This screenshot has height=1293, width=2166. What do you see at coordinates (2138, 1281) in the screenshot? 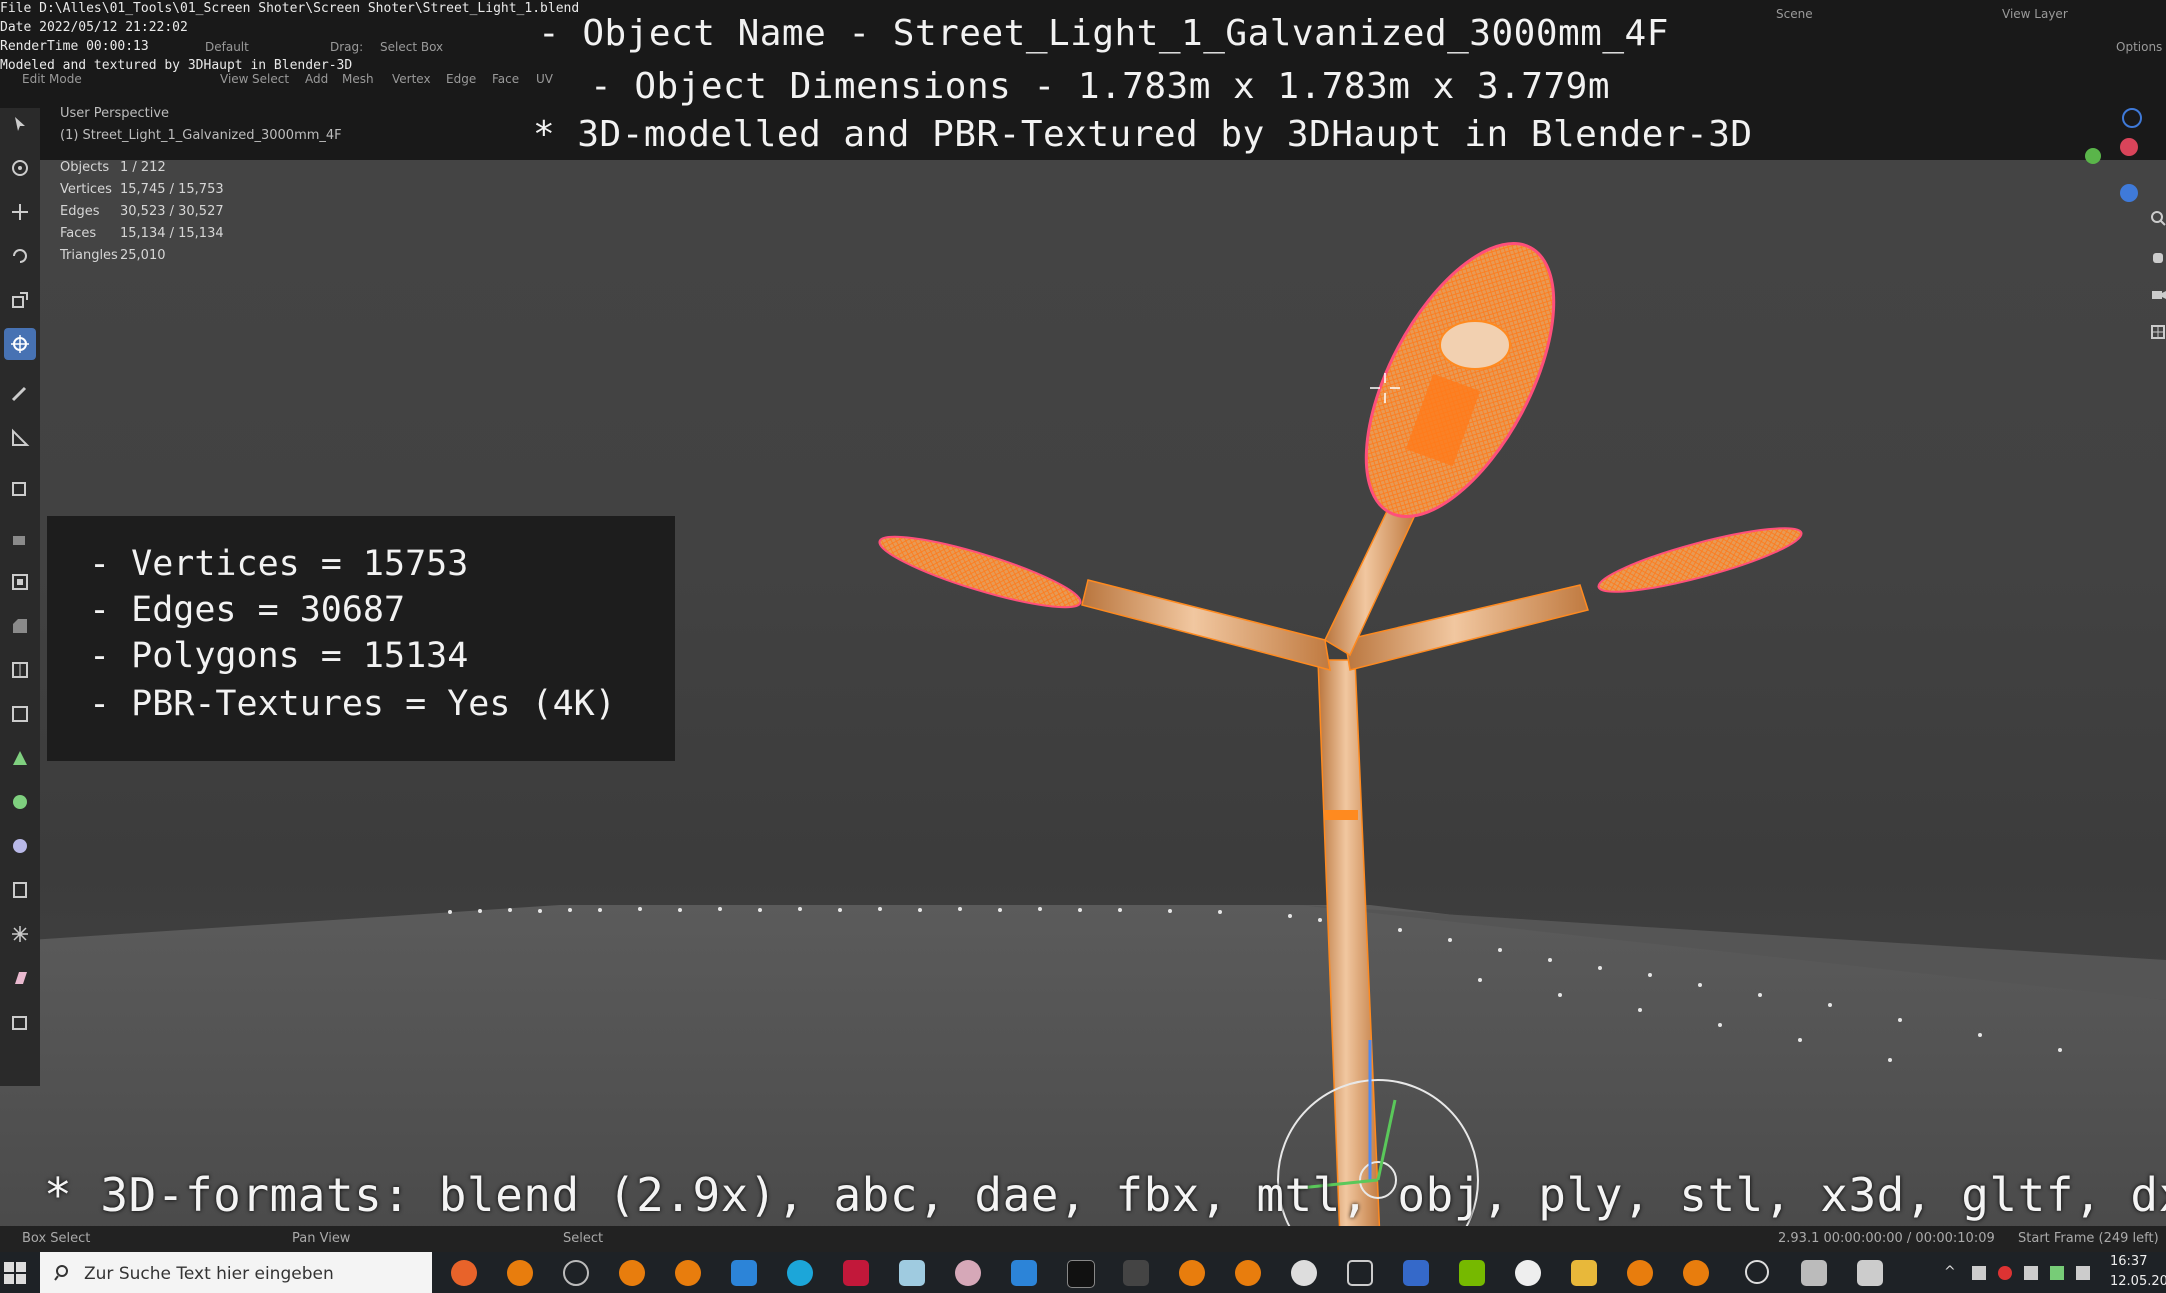
I see `clock-date: 12.05.202` at bounding box center [2138, 1281].